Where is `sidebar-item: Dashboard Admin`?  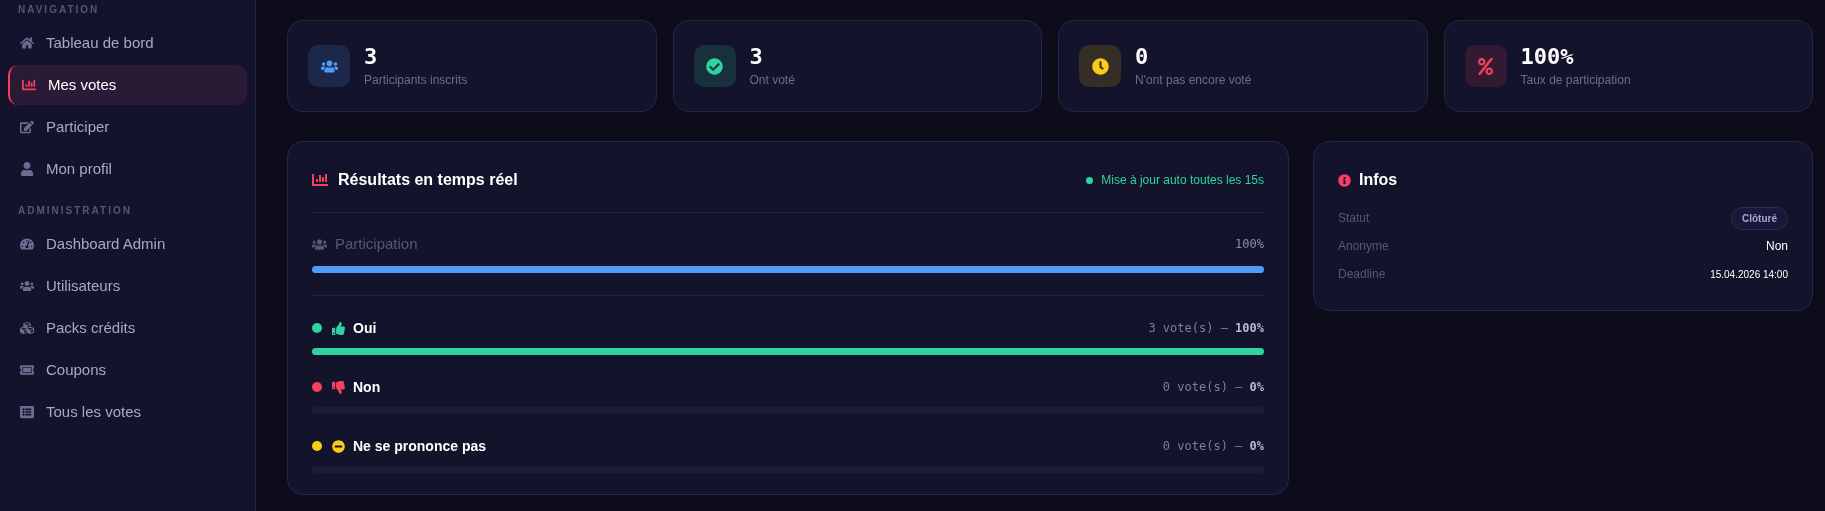 sidebar-item: Dashboard Admin is located at coordinates (127, 244).